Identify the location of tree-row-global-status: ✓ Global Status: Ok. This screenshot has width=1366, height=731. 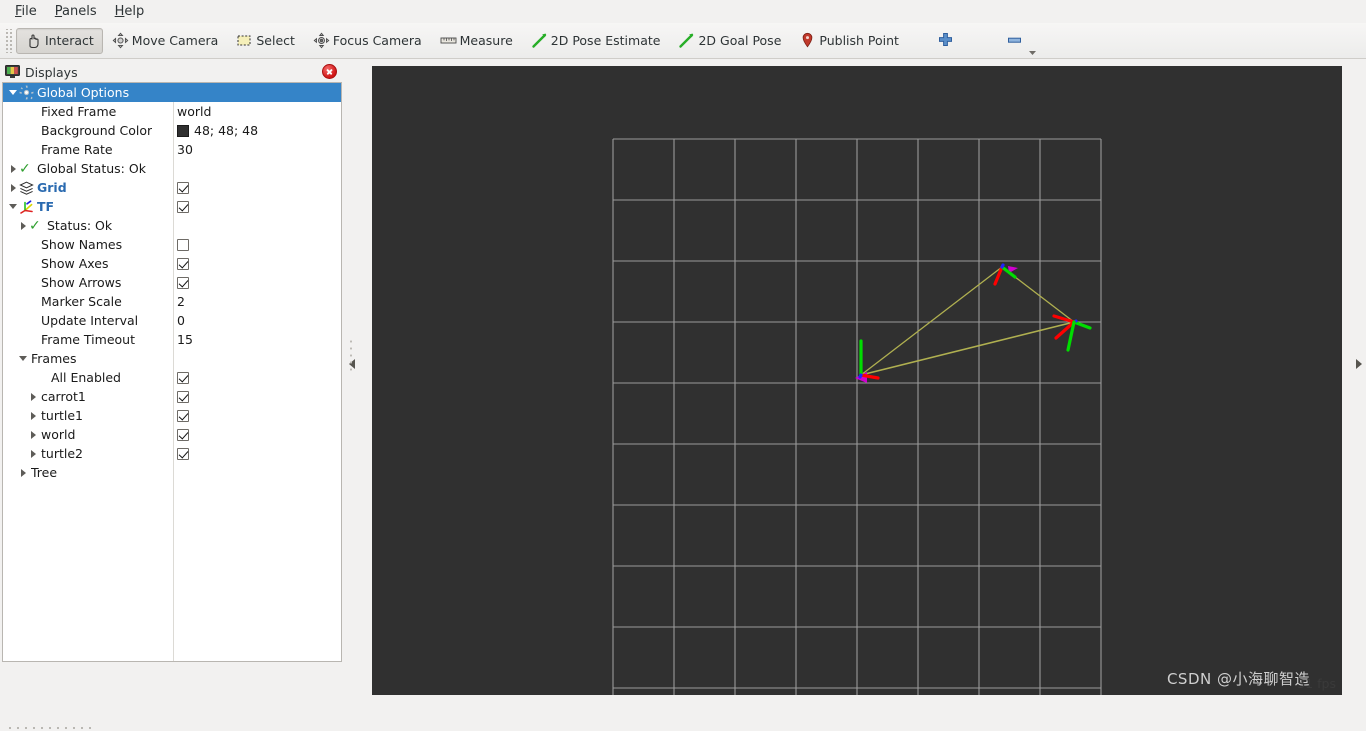
(172, 168).